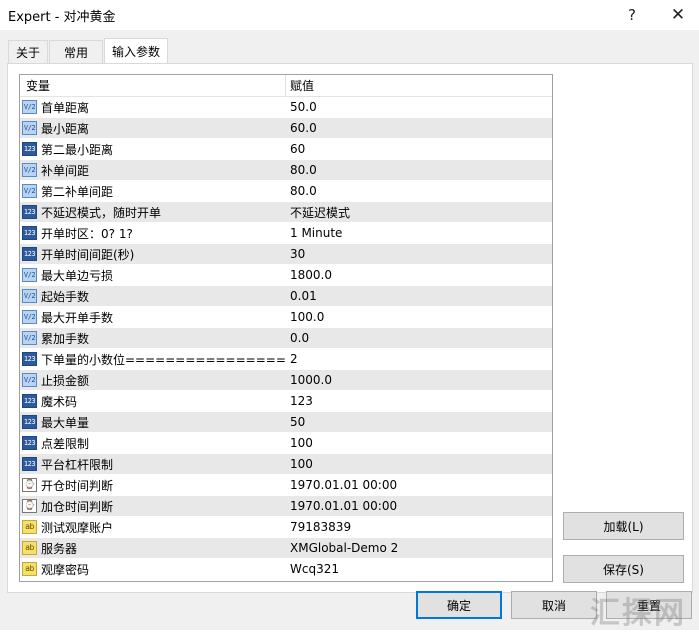 Image resolution: width=699 pixels, height=632 pixels. Describe the element at coordinates (65, 569) in the screenshot. I see `variable-name: 观摩密码` at that location.